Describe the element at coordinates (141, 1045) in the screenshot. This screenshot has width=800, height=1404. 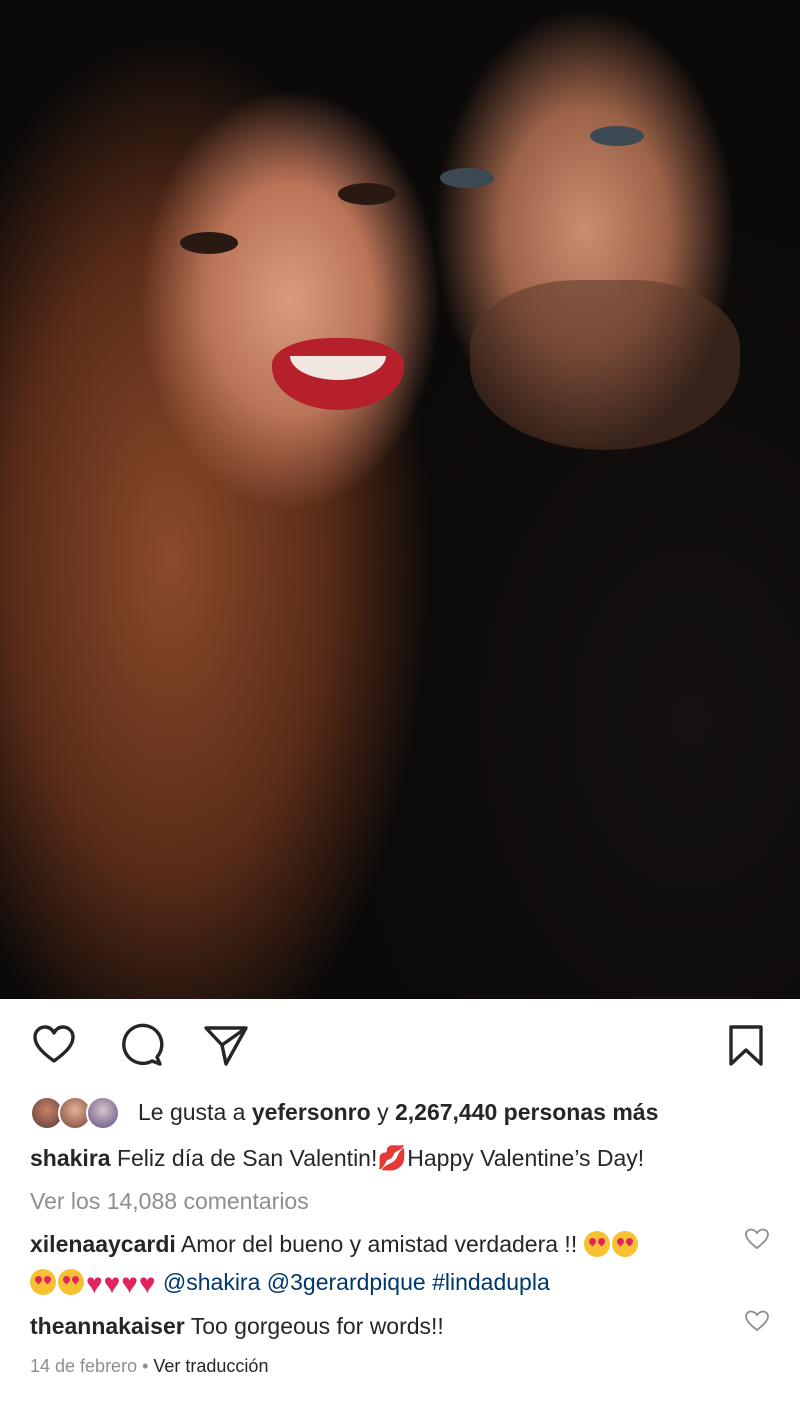
I see `comment-bubble-icon` at that location.